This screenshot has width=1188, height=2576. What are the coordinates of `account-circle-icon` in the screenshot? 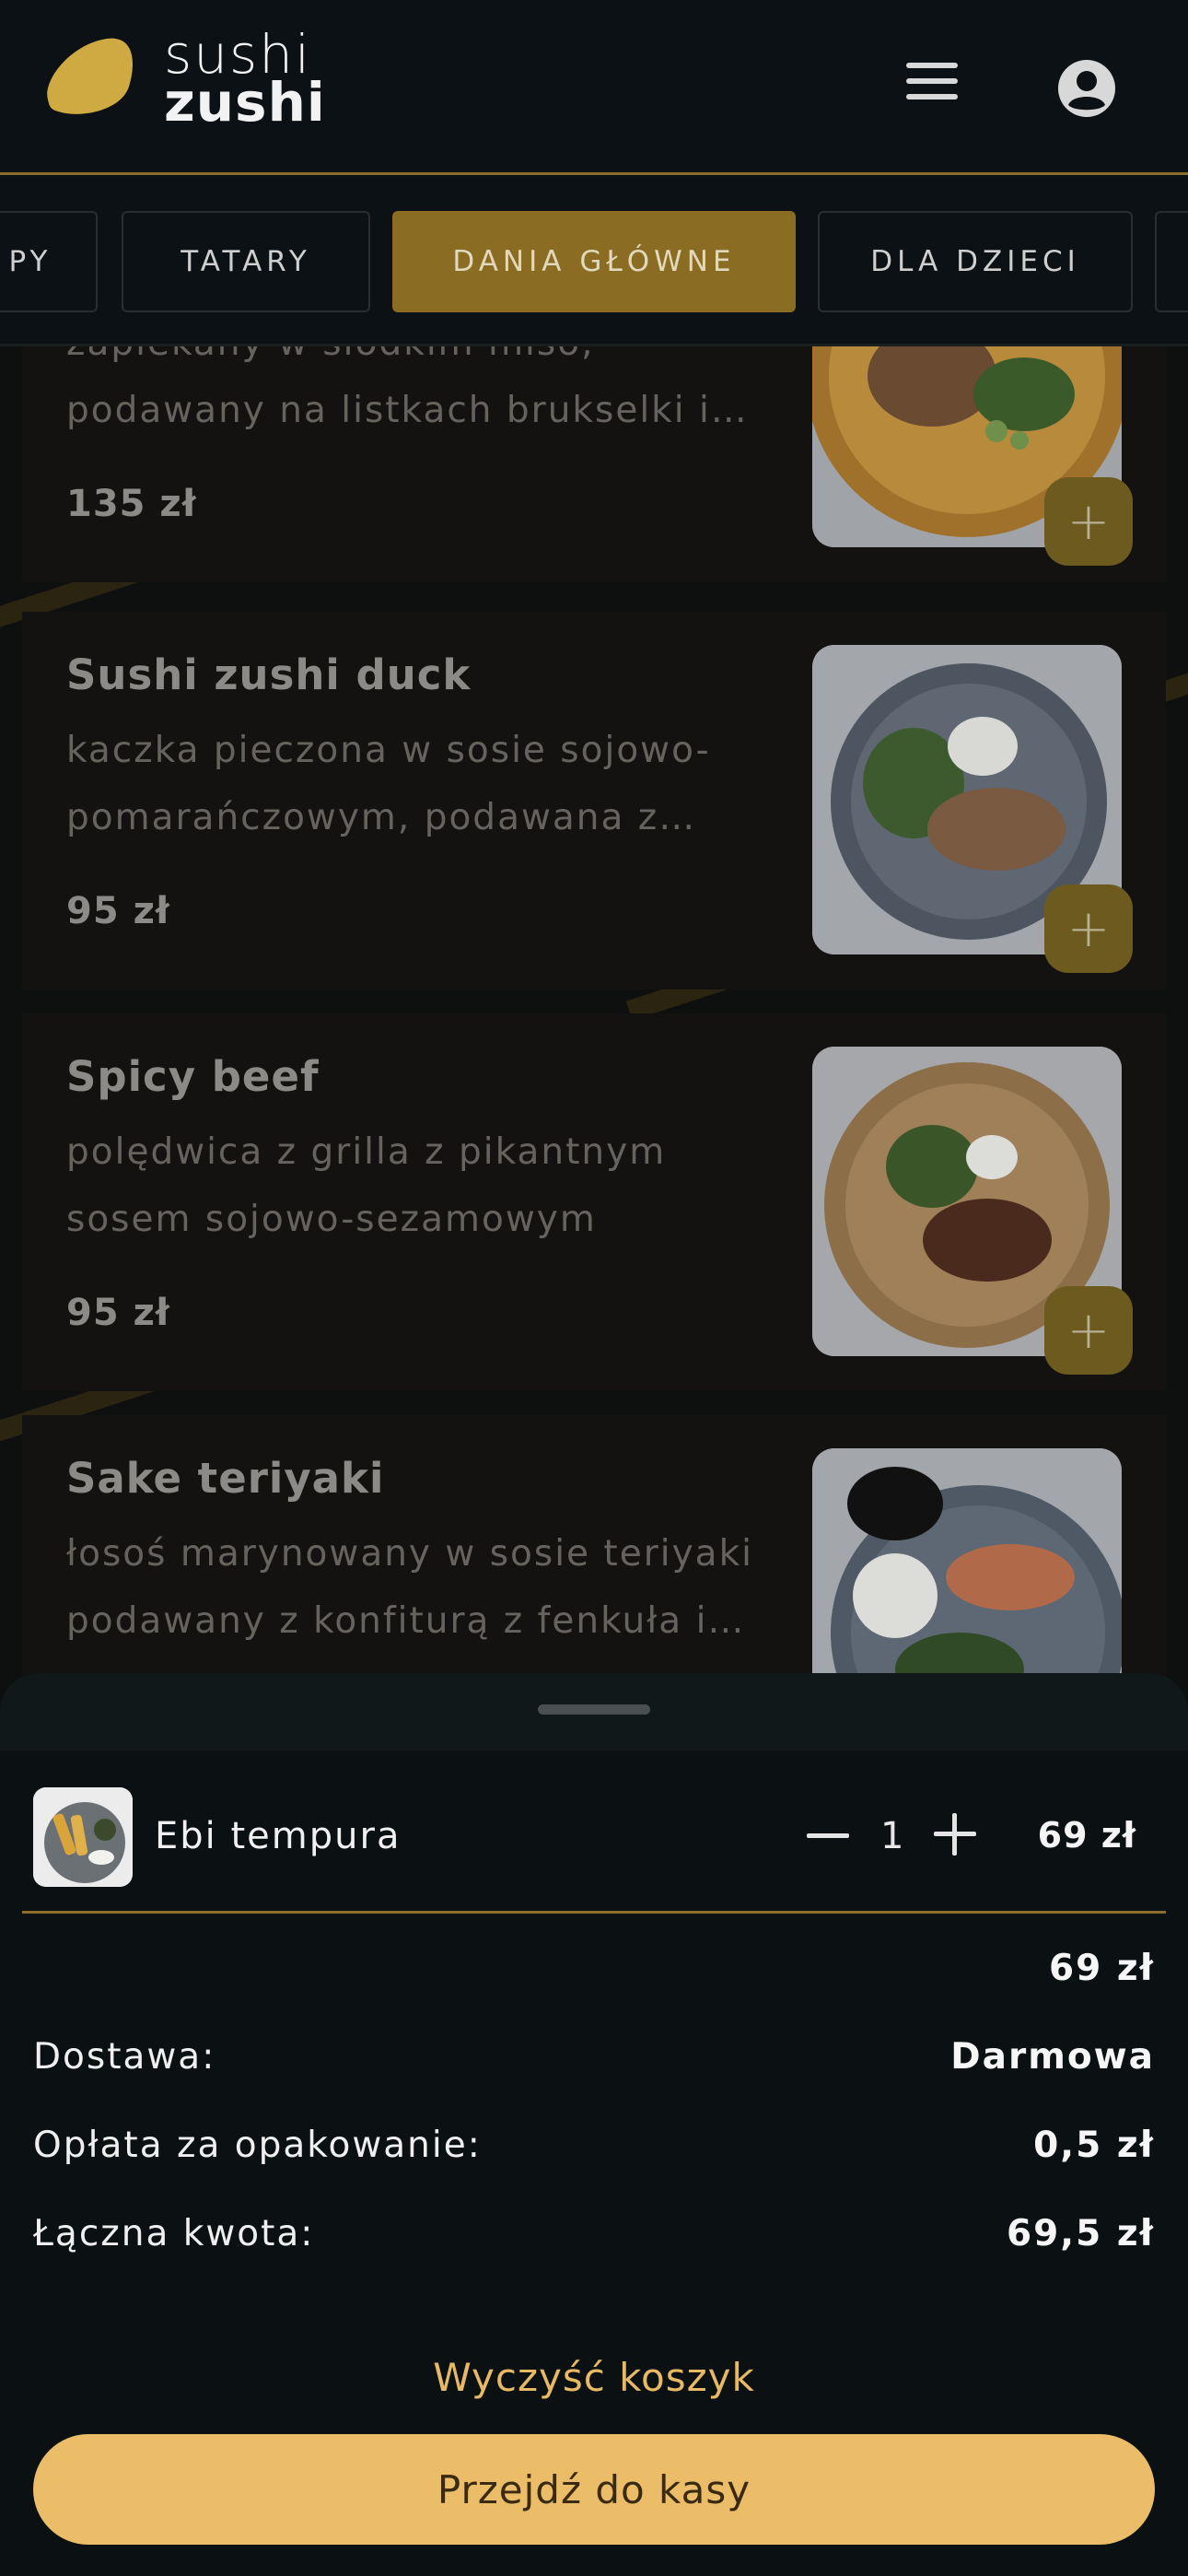 It's located at (1086, 88).